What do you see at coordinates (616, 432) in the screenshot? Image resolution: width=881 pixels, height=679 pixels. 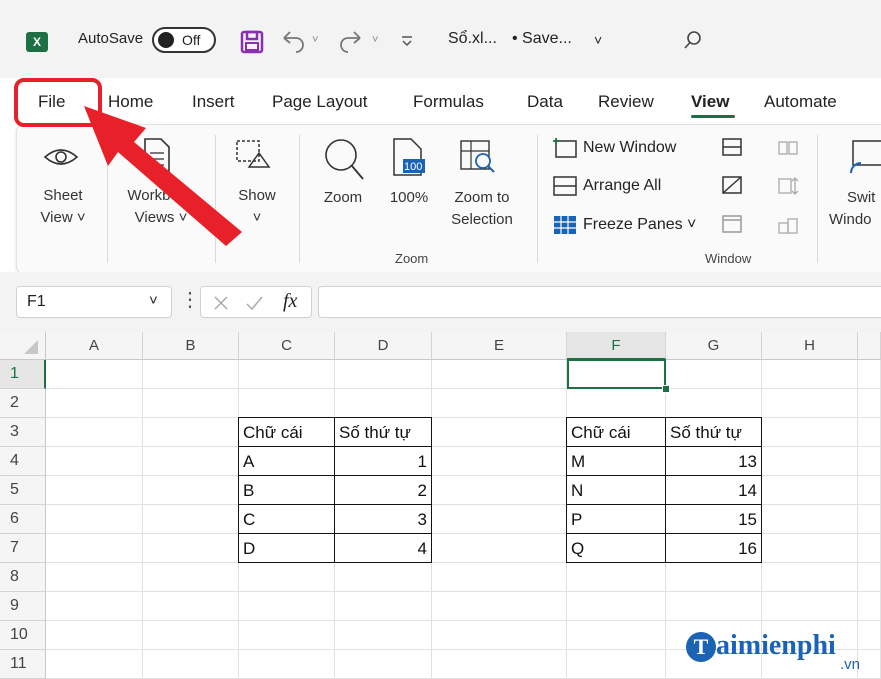 I see `table2-header-cell: Chữ cái` at bounding box center [616, 432].